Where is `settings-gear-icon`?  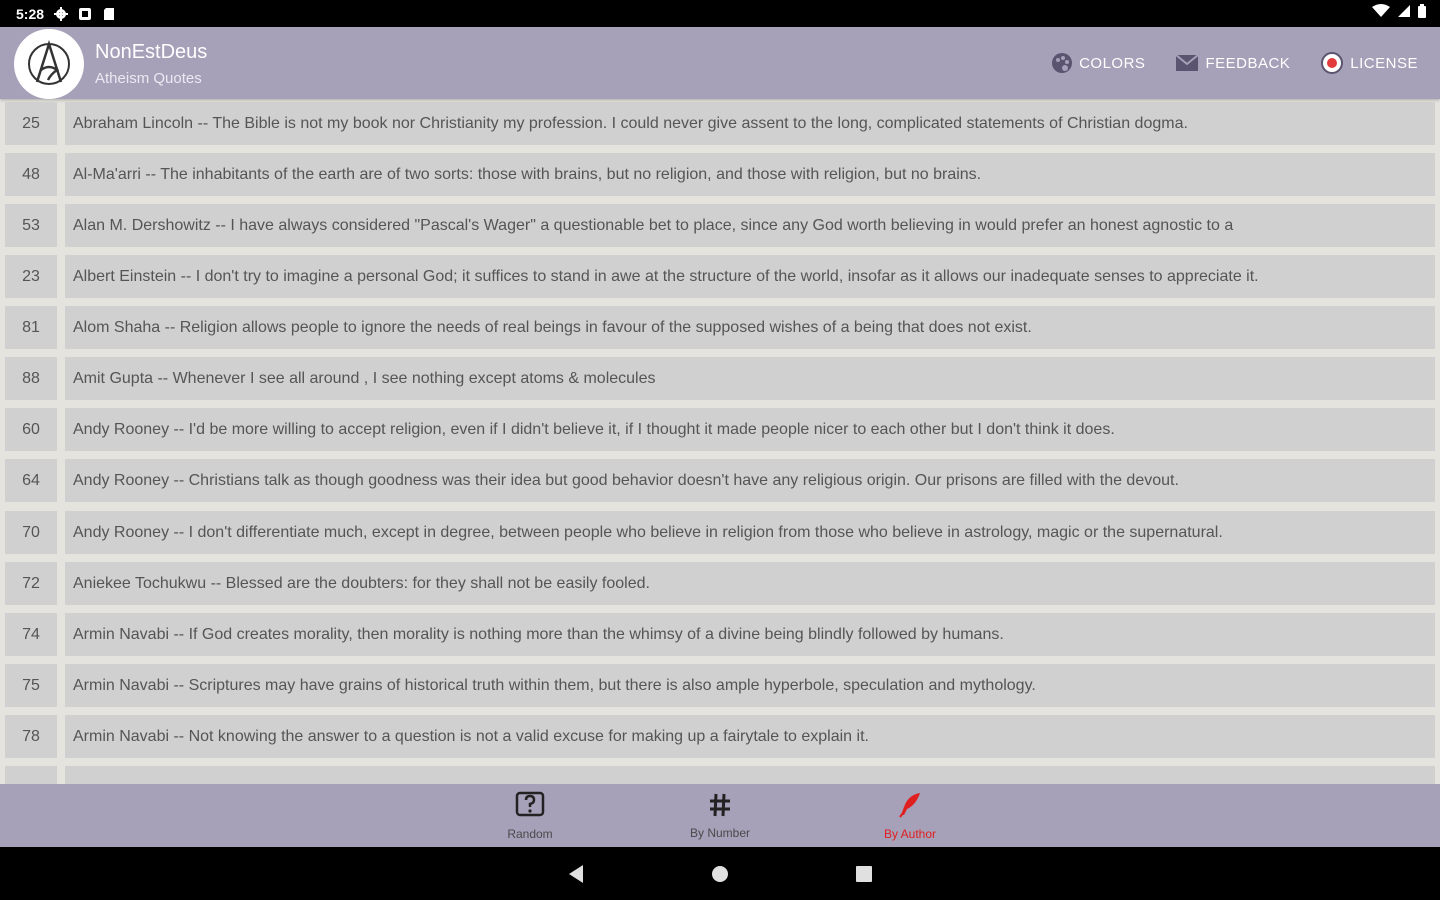
settings-gear-icon is located at coordinates (61, 13).